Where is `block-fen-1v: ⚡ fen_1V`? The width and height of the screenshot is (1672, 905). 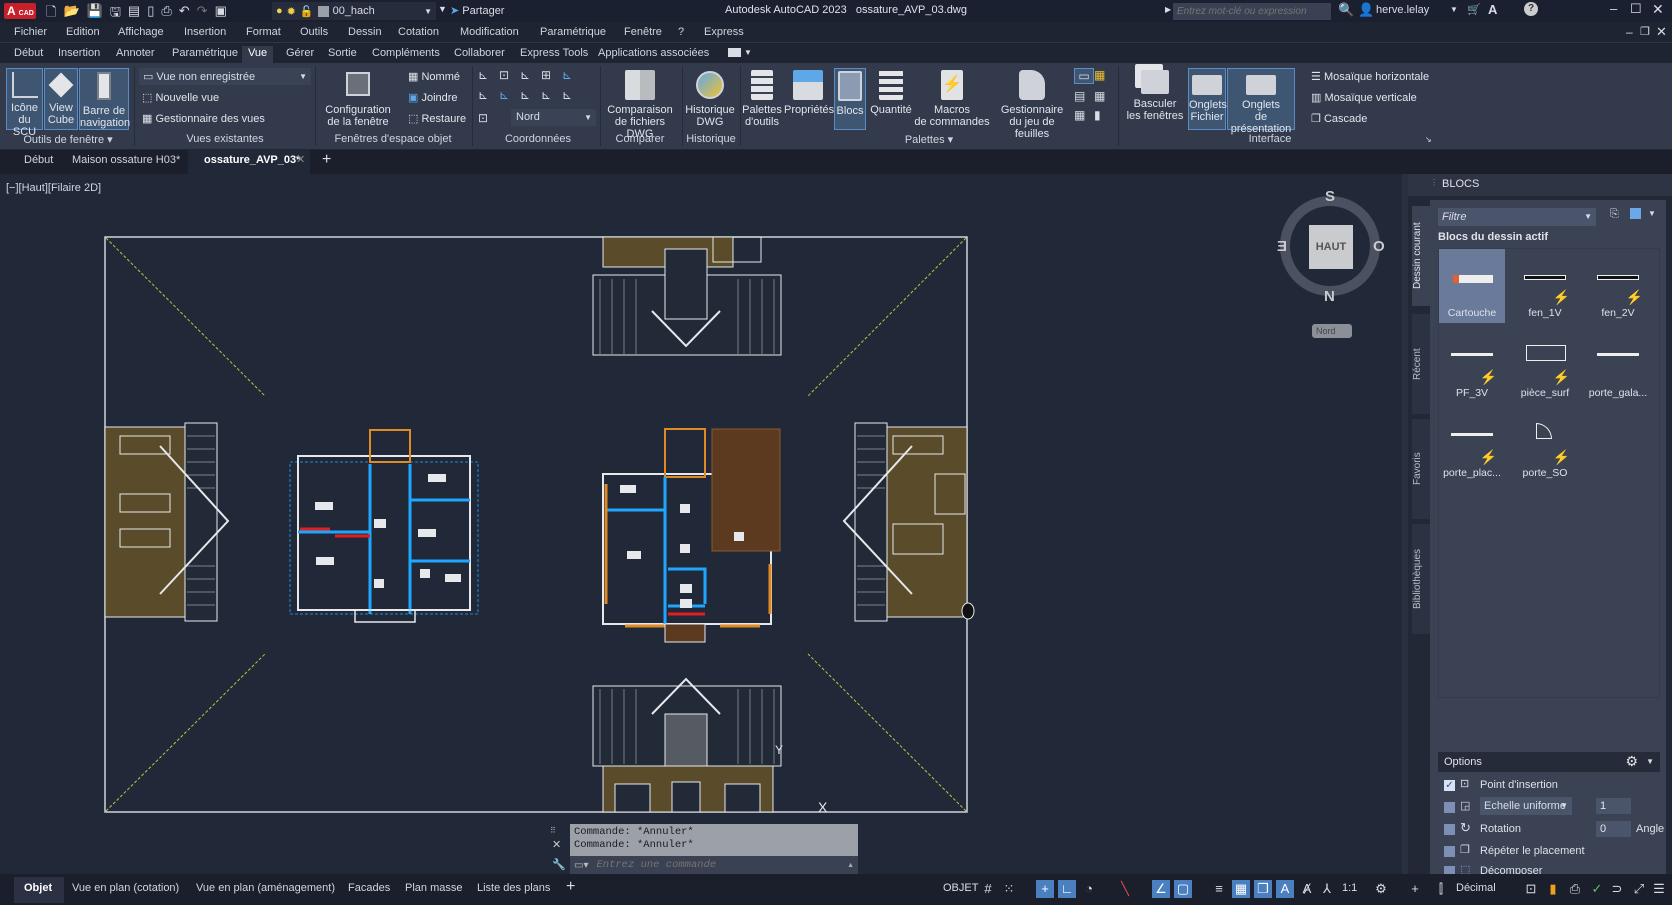
block-fen-1v: ⚡ fen_1V is located at coordinates (1545, 286).